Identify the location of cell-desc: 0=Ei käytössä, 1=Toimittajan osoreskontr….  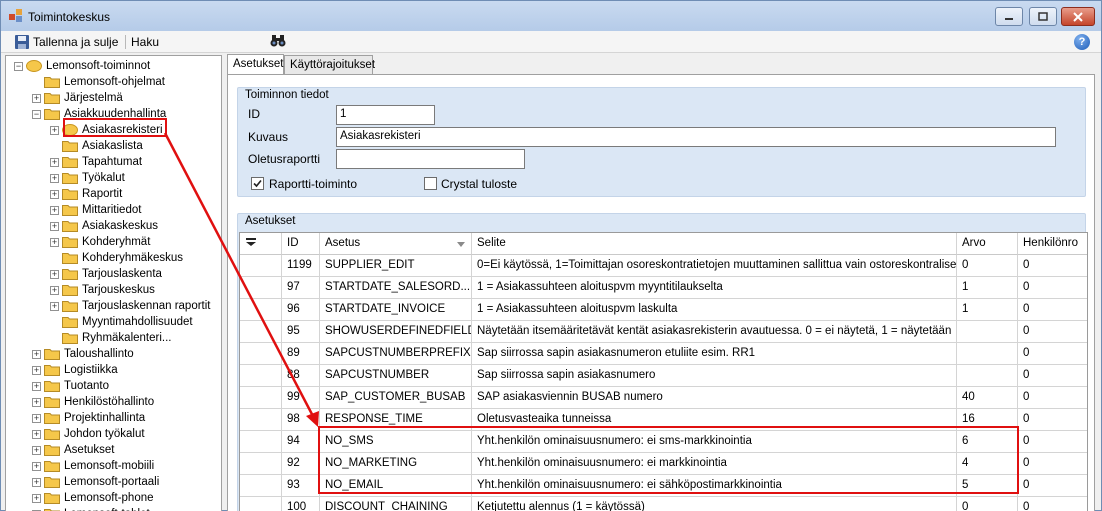
(714, 266).